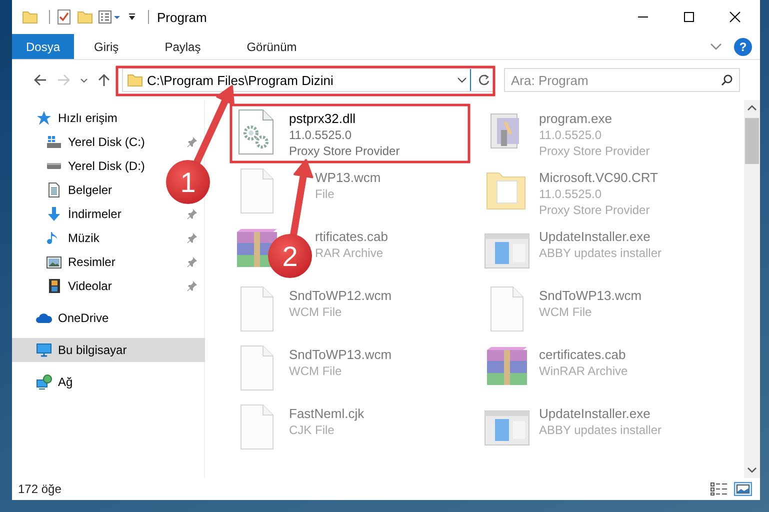 The image size is (769, 512). I want to click on details-view-icon, so click(719, 489).